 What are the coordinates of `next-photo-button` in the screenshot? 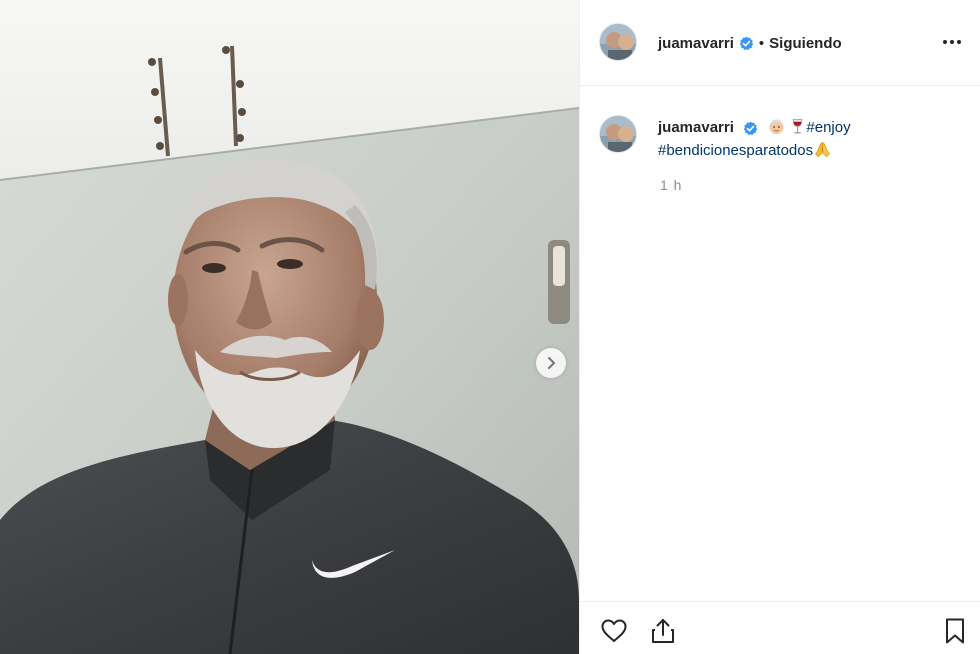 It's located at (551, 363).